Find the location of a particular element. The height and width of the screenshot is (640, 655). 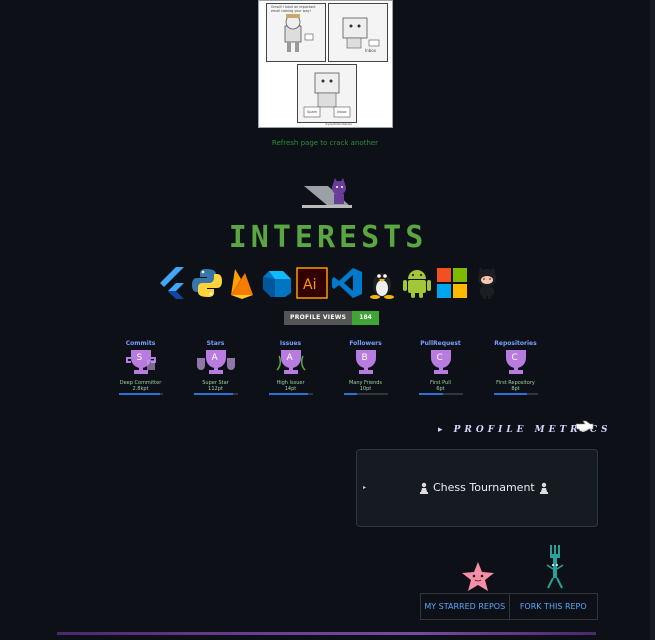

trophy-points: 2.8kpt is located at coordinates (140, 389).